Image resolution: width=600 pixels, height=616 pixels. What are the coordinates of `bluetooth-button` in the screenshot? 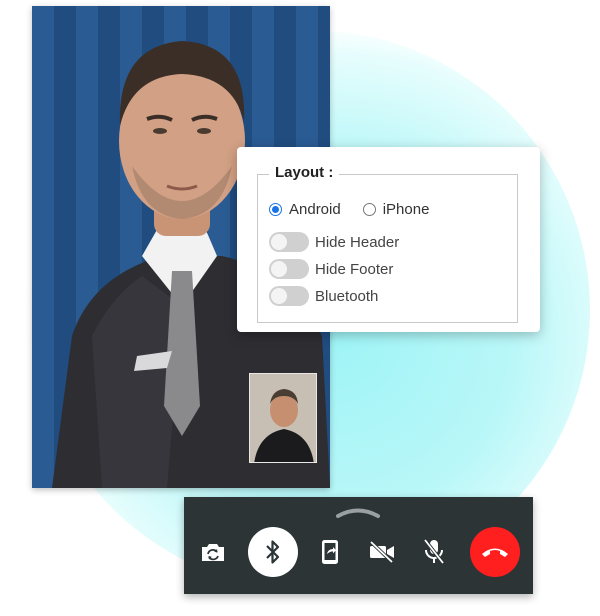 It's located at (273, 552).